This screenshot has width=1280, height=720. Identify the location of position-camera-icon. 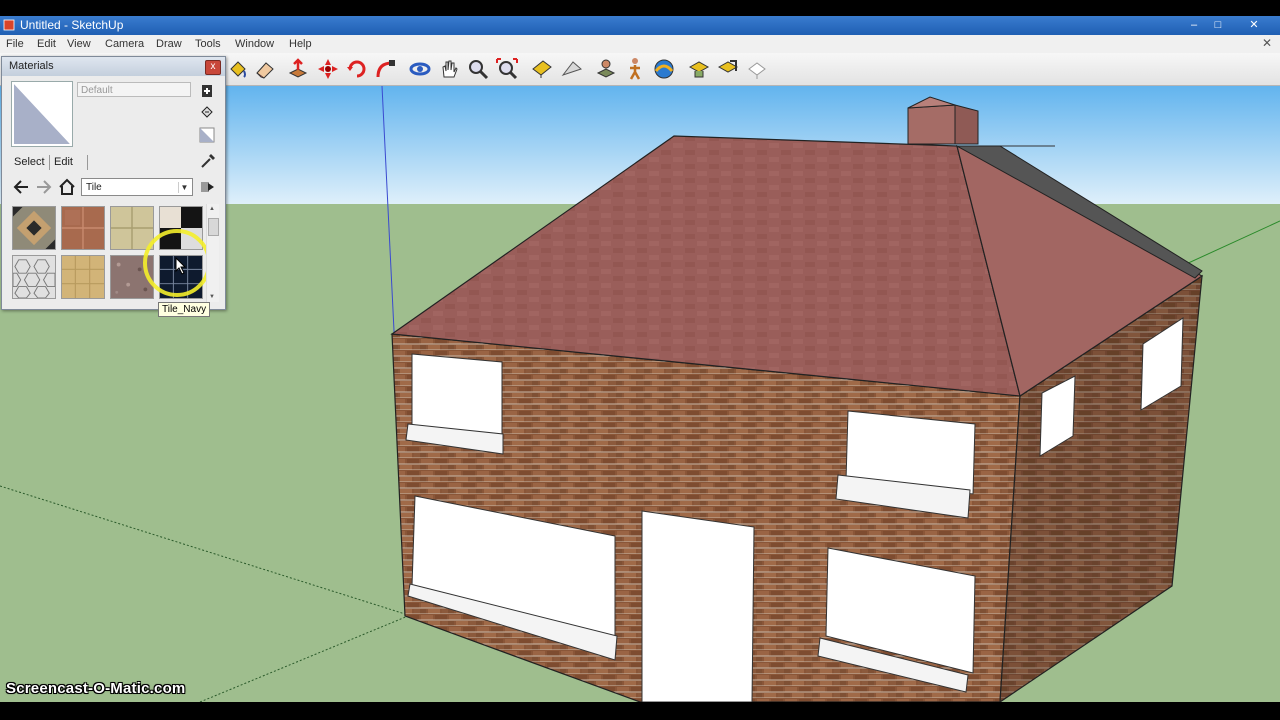
(606, 69).